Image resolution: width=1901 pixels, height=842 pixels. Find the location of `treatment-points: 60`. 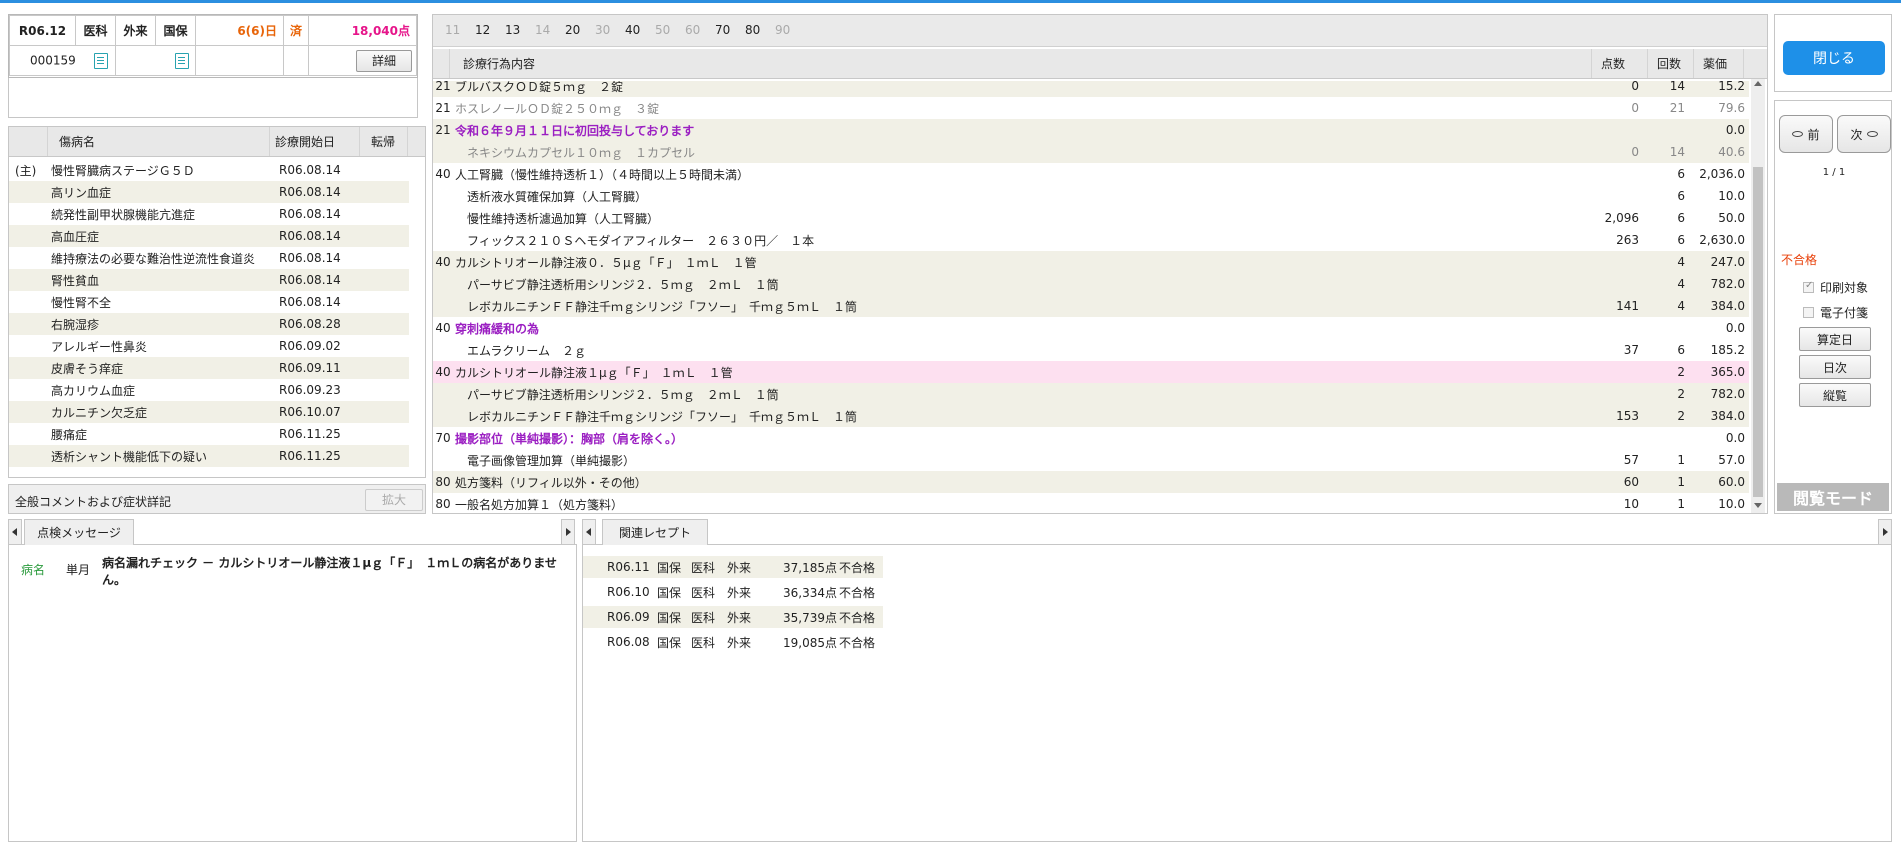

treatment-points: 60 is located at coordinates (1631, 482).